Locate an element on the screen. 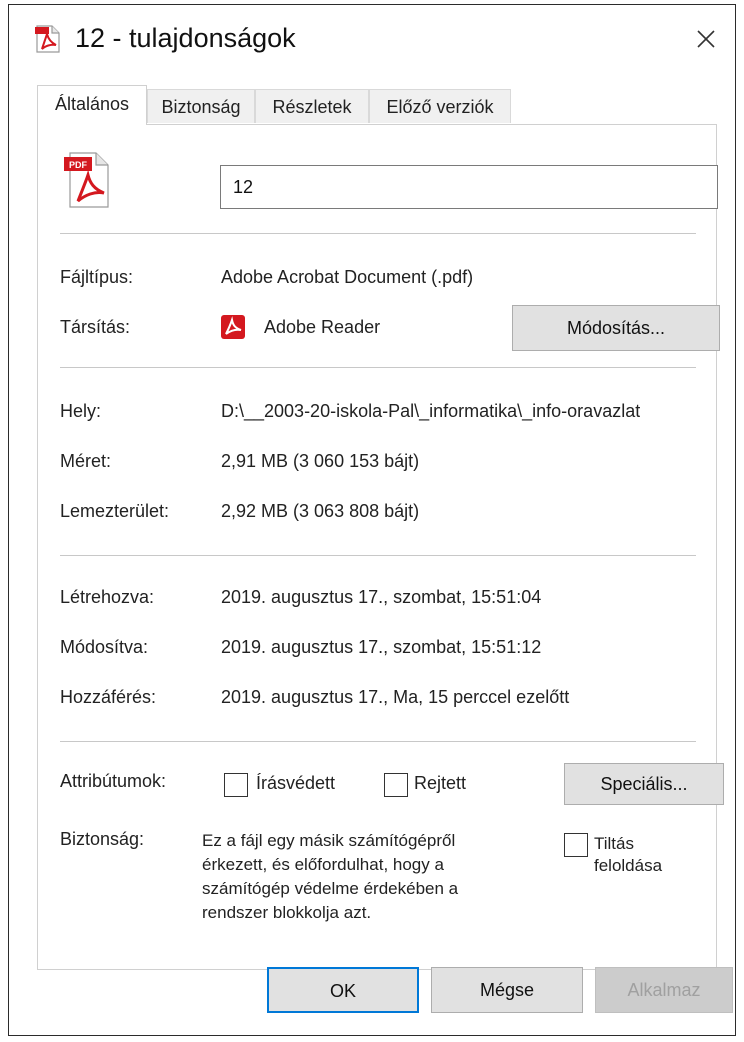 The image size is (744, 1042). unblock-checkbox is located at coordinates (576, 845).